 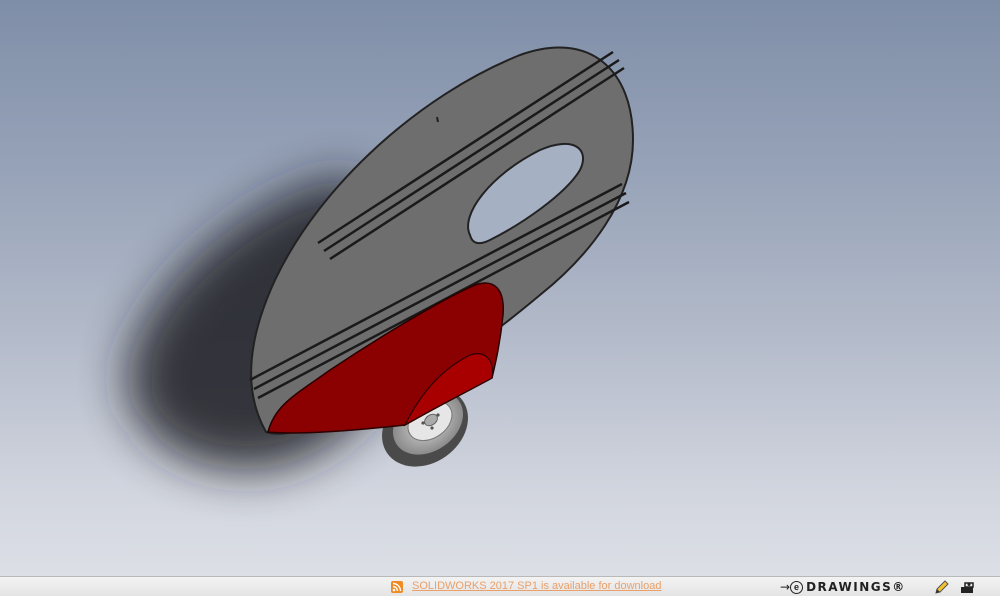 What do you see at coordinates (968, 587) in the screenshot?
I see `measure-icon` at bounding box center [968, 587].